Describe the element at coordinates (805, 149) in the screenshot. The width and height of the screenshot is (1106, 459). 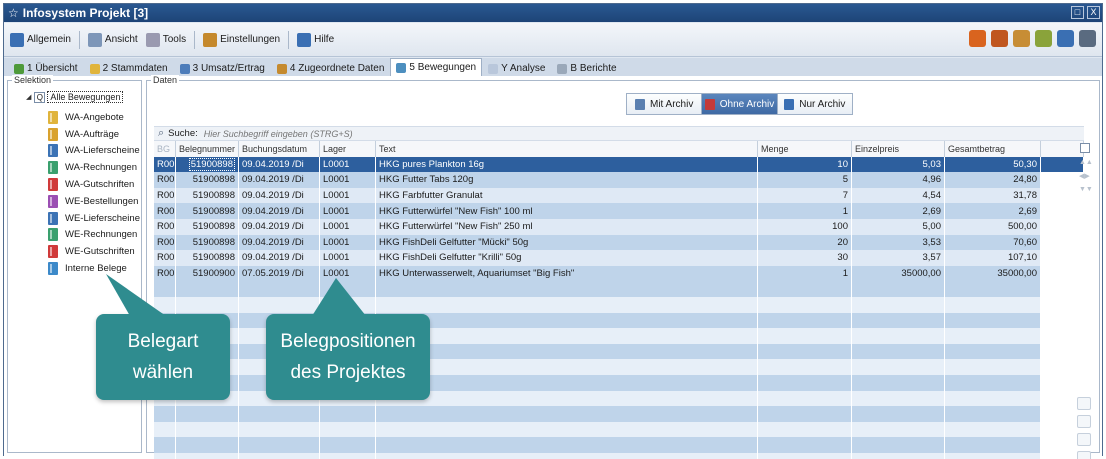
I see `column-header: Menge` at that location.